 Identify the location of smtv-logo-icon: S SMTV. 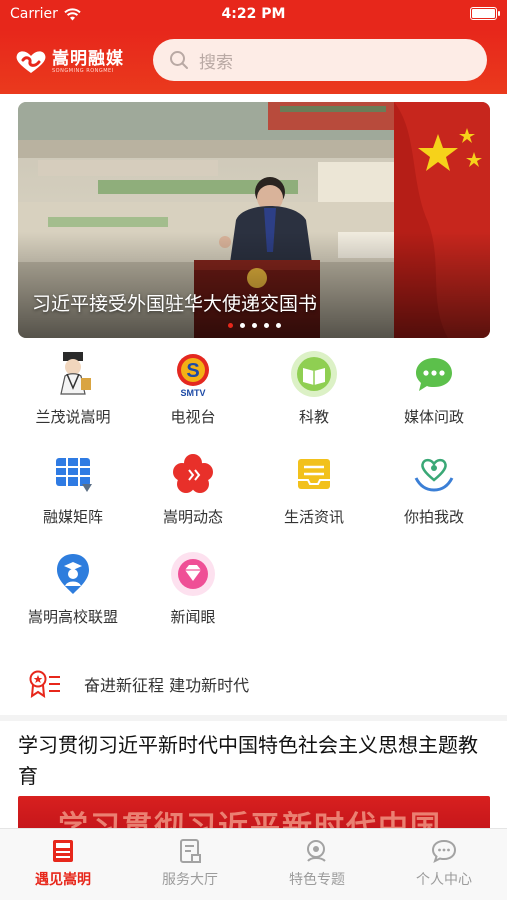
(193, 376).